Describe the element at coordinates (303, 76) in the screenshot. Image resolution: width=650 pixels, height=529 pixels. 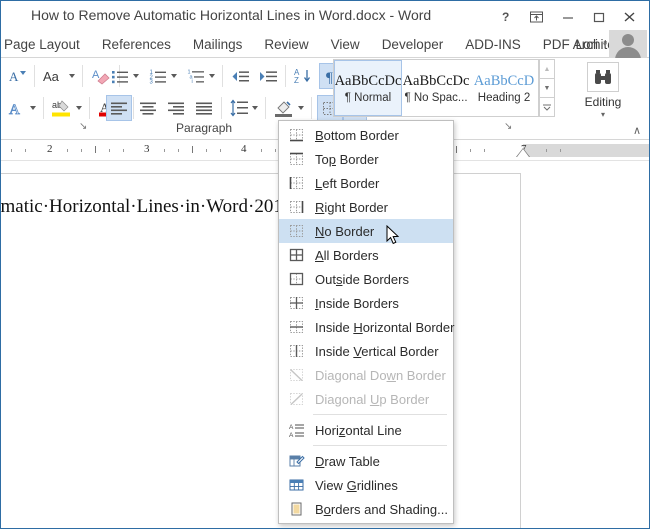
I see `sort-button: A Z` at that location.